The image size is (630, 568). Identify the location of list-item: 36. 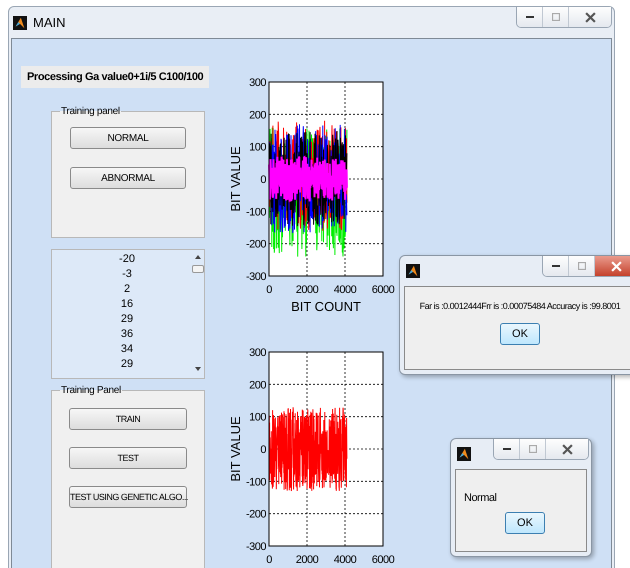
(122, 334).